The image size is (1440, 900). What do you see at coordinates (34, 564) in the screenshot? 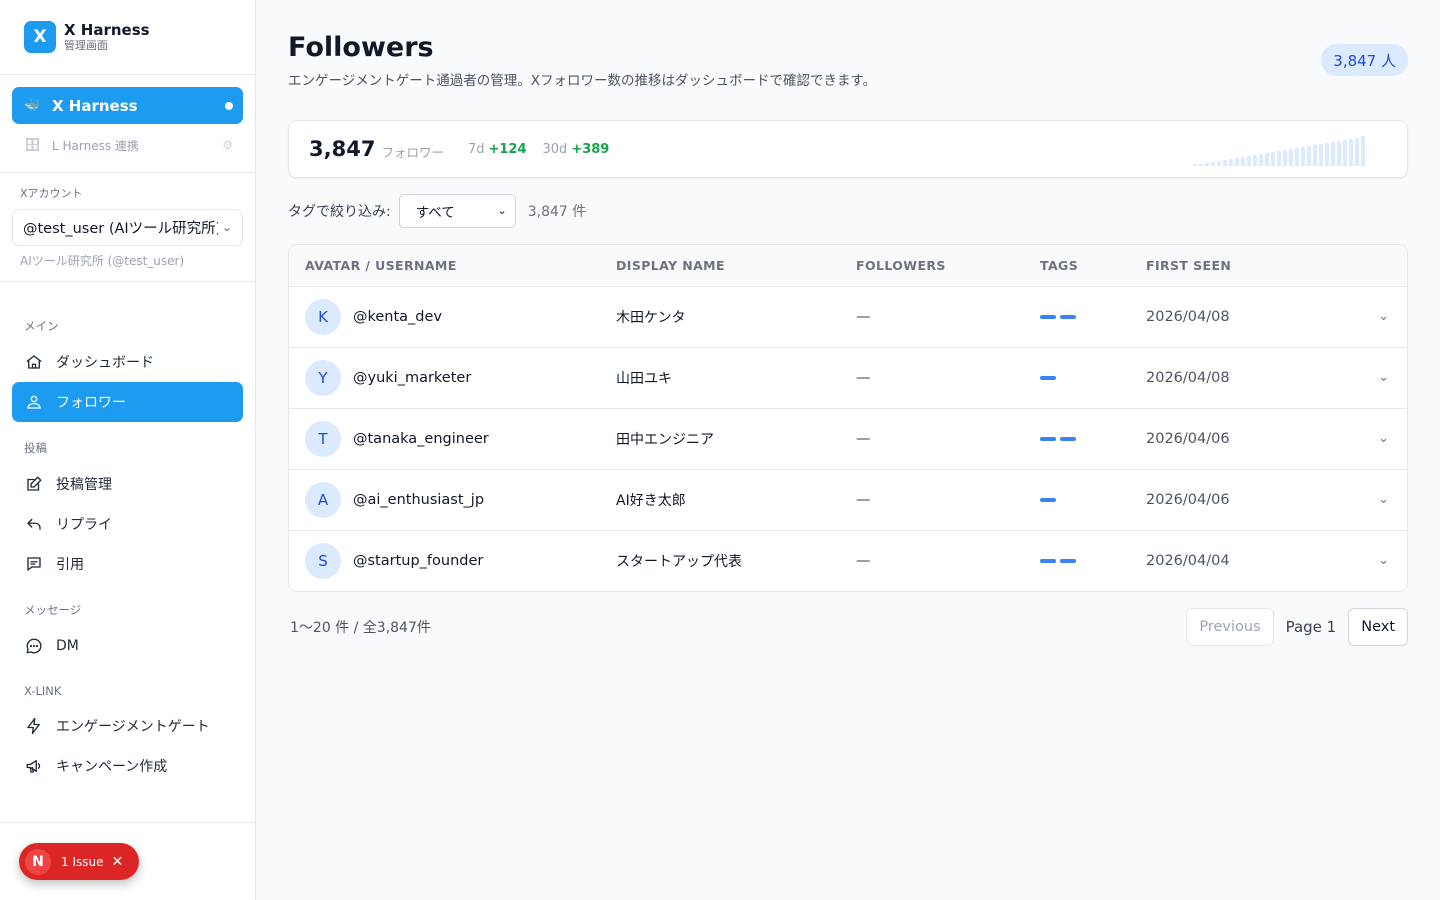
I see `message-square-icon` at bounding box center [34, 564].